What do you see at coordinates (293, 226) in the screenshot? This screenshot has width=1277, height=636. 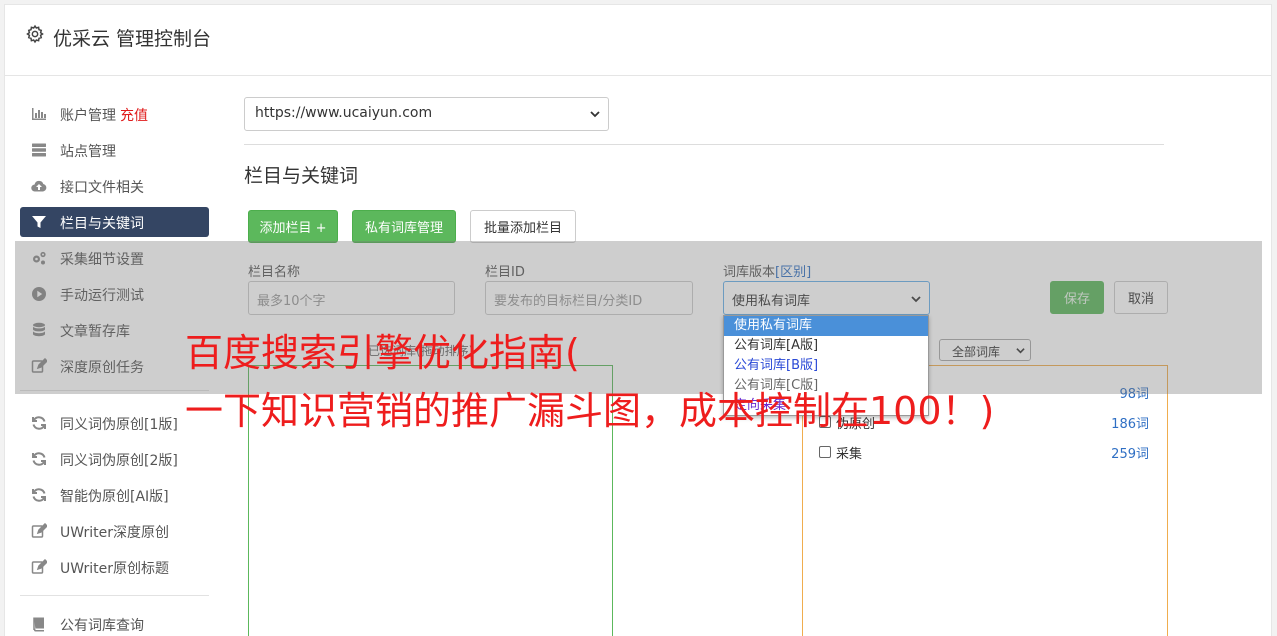 I see `add-column-button: 添加栏目 +` at bounding box center [293, 226].